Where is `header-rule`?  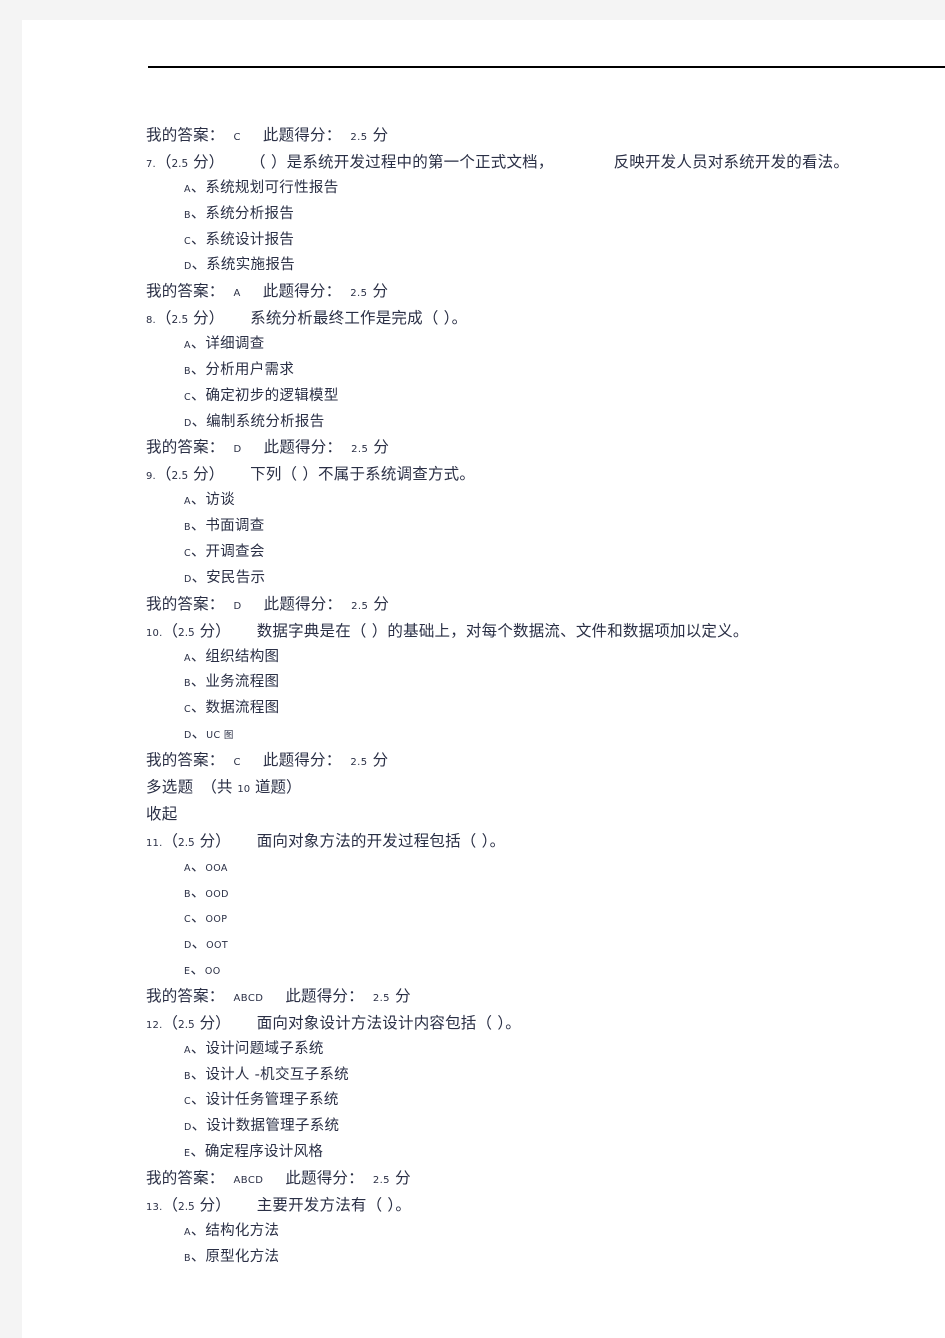
header-rule is located at coordinates (546, 67).